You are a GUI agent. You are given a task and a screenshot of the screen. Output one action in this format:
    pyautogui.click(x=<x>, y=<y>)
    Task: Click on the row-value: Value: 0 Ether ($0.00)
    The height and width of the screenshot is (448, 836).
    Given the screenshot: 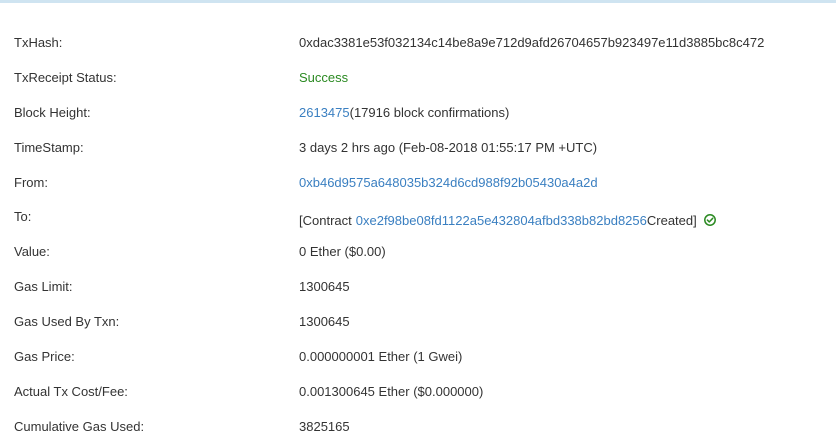 What is the action you would take?
    pyautogui.click(x=418, y=251)
    